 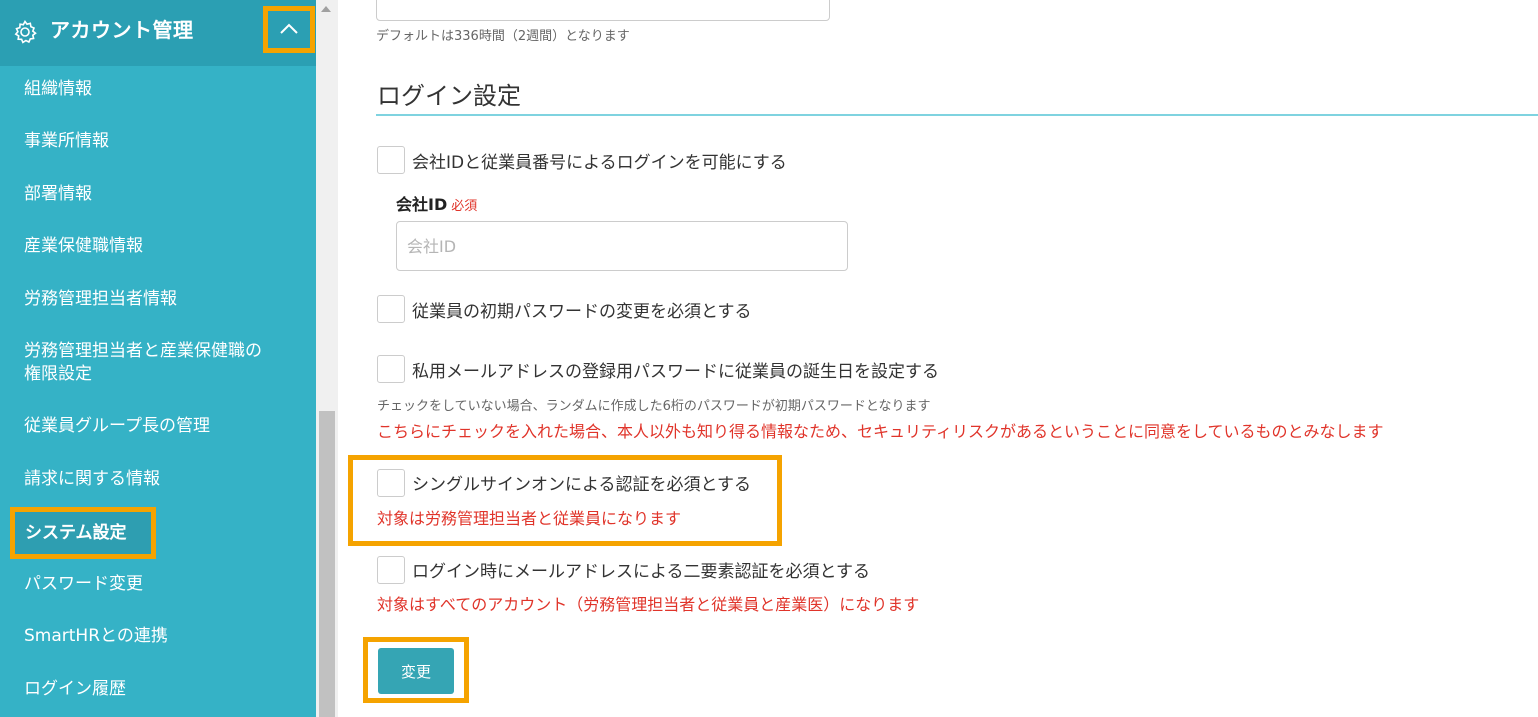 I want to click on required-badge: 必須, so click(x=464, y=206).